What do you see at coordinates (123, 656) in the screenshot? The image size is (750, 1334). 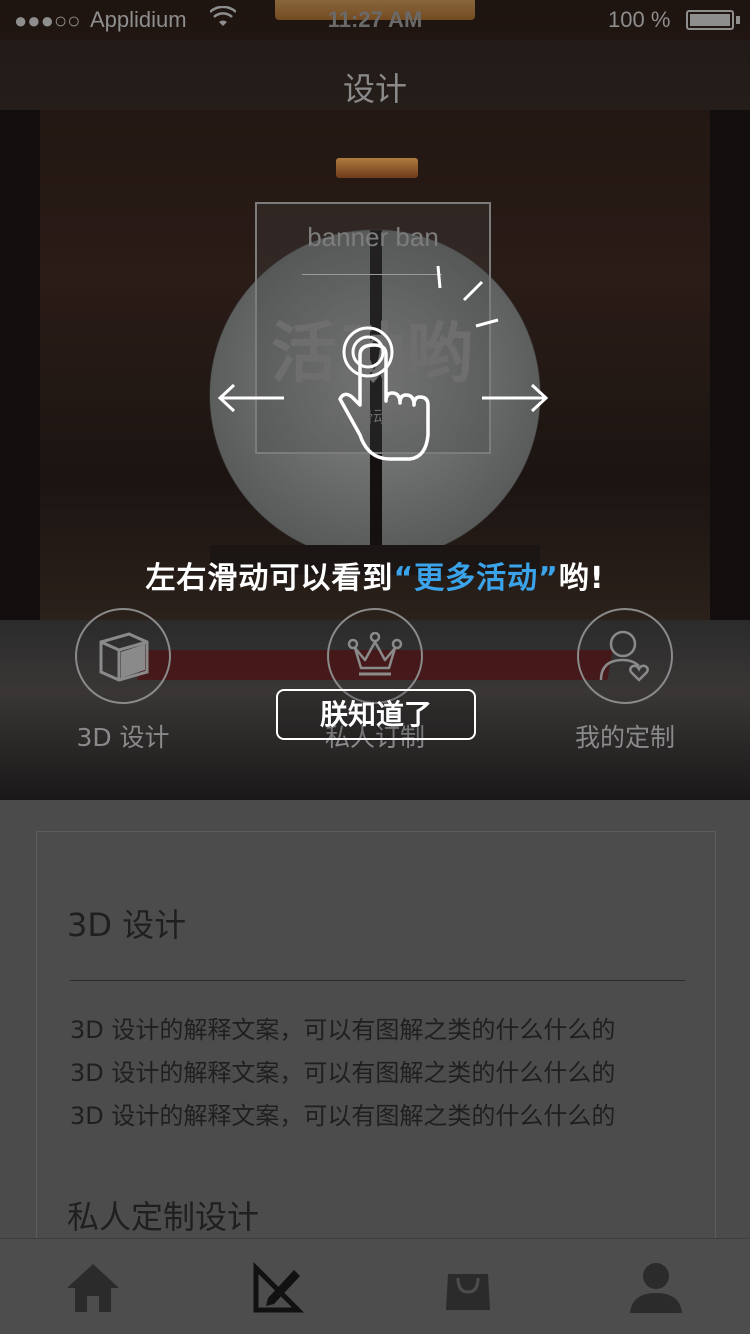 I see `cube-icon` at bounding box center [123, 656].